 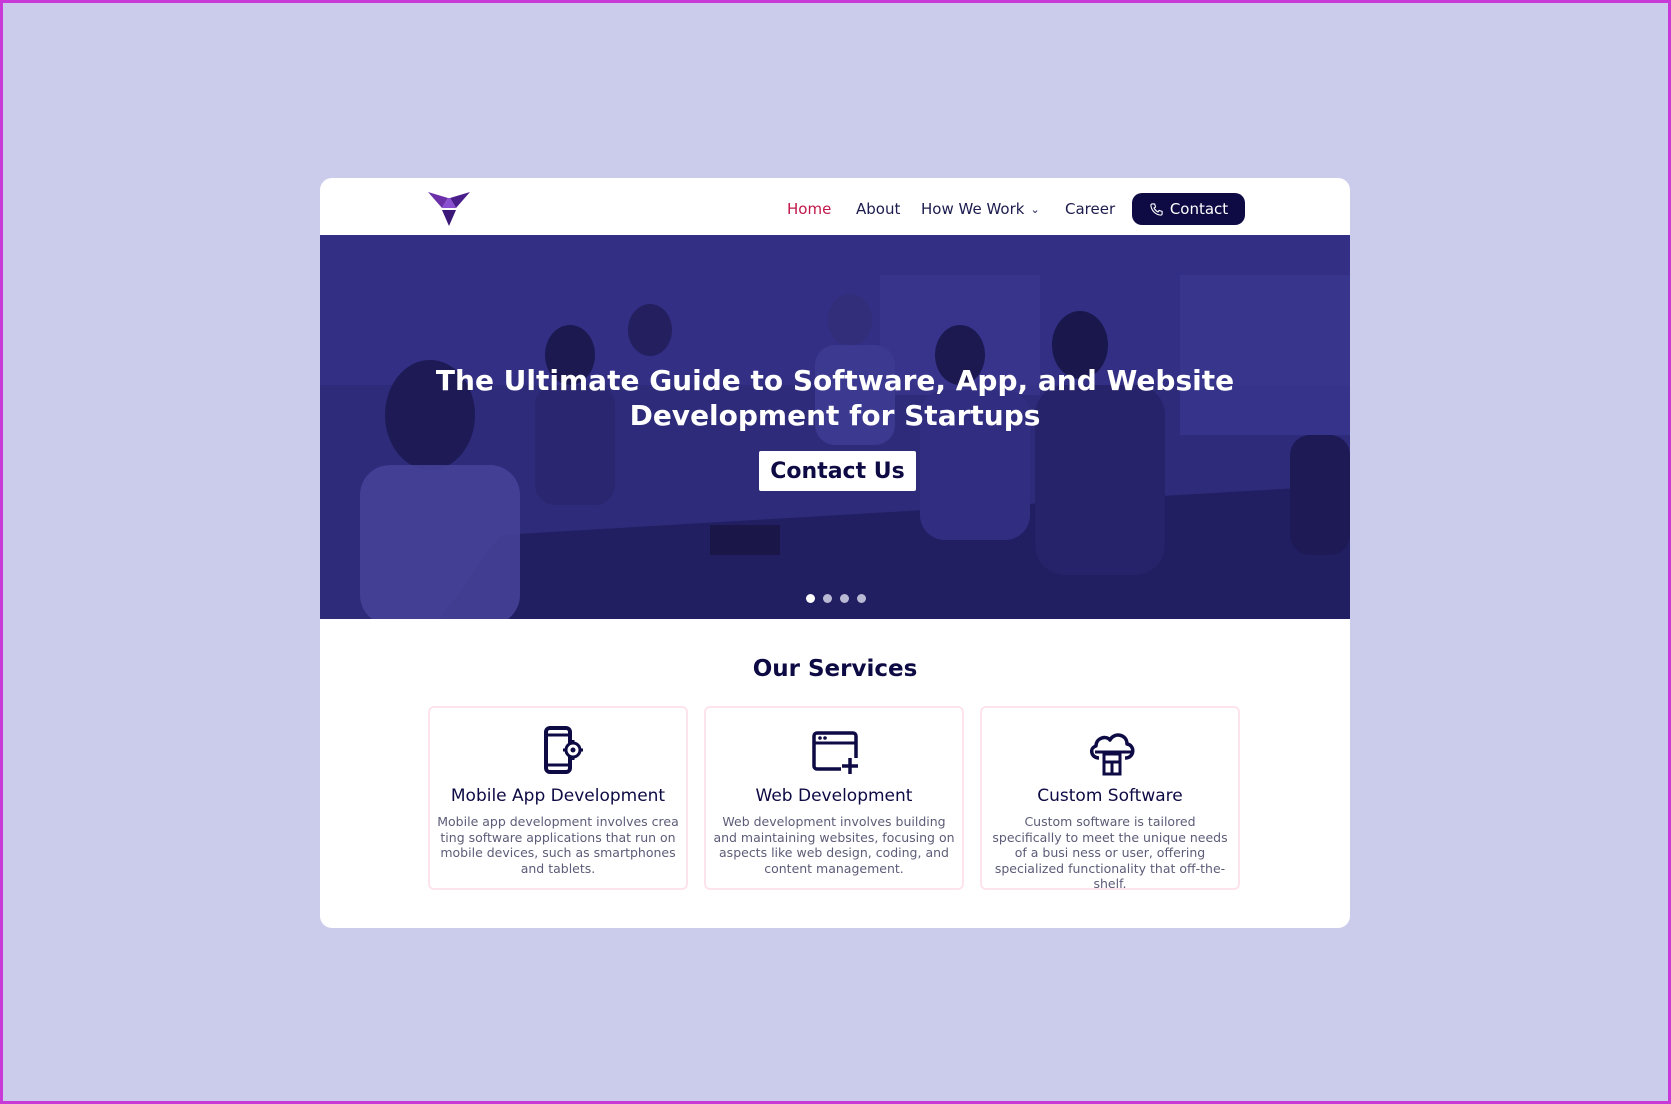 I want to click on services-heading: Our Services, so click(x=835, y=669).